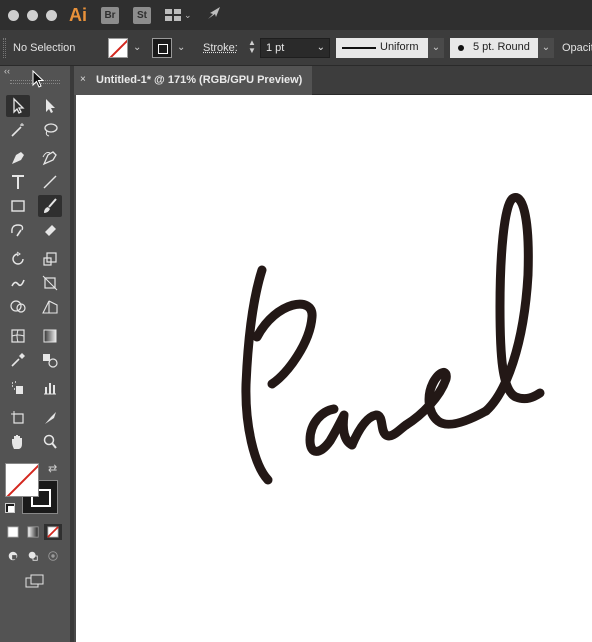 This screenshot has width=592, height=642. What do you see at coordinates (18, 336) in the screenshot?
I see `mesh-tool` at bounding box center [18, 336].